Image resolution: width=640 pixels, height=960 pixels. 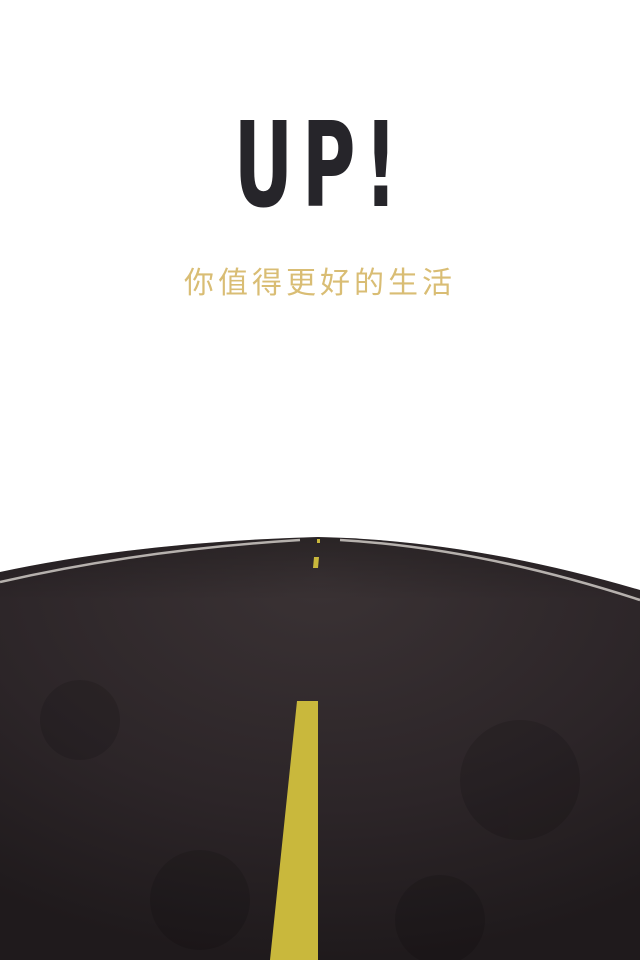 I want to click on tagline: 你值得更好的生活, so click(x=320, y=283).